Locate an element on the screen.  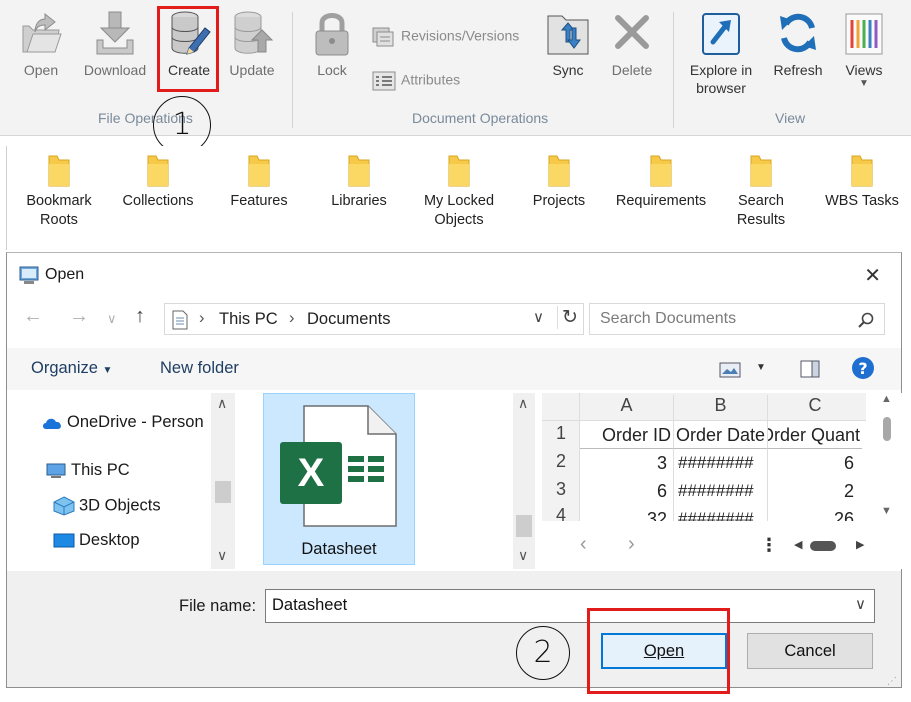
forward-arrow-icon: → is located at coordinates (79, 316).